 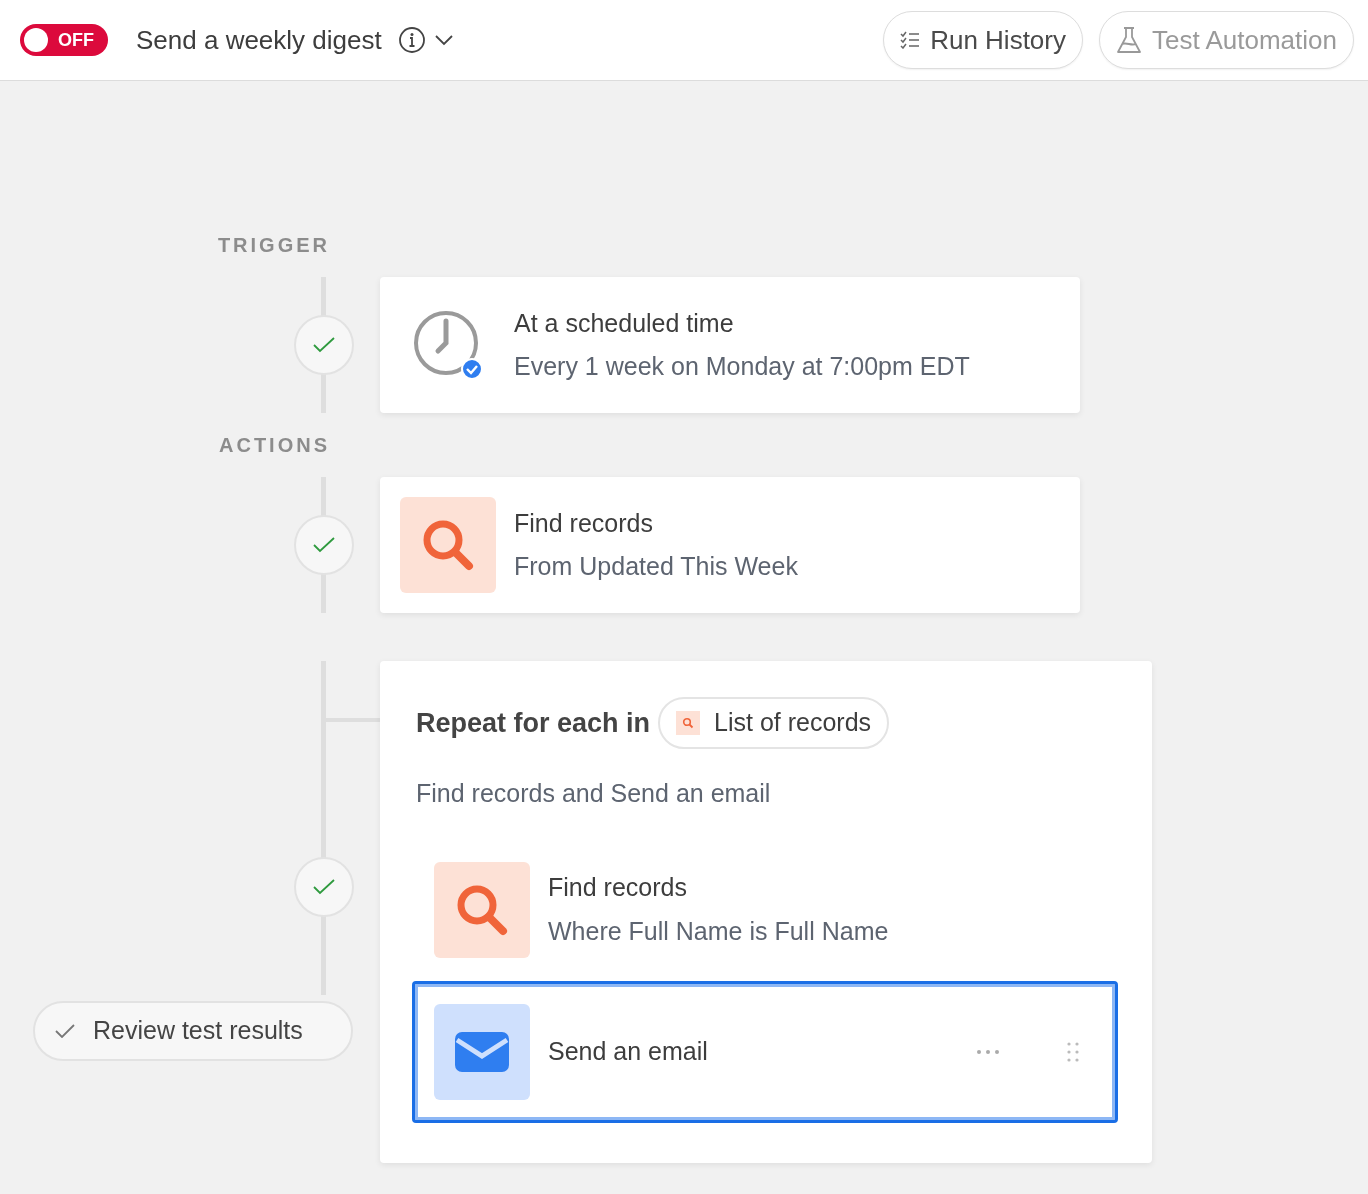 What do you see at coordinates (64, 40) in the screenshot?
I see `on-off-toggle: OFF` at bounding box center [64, 40].